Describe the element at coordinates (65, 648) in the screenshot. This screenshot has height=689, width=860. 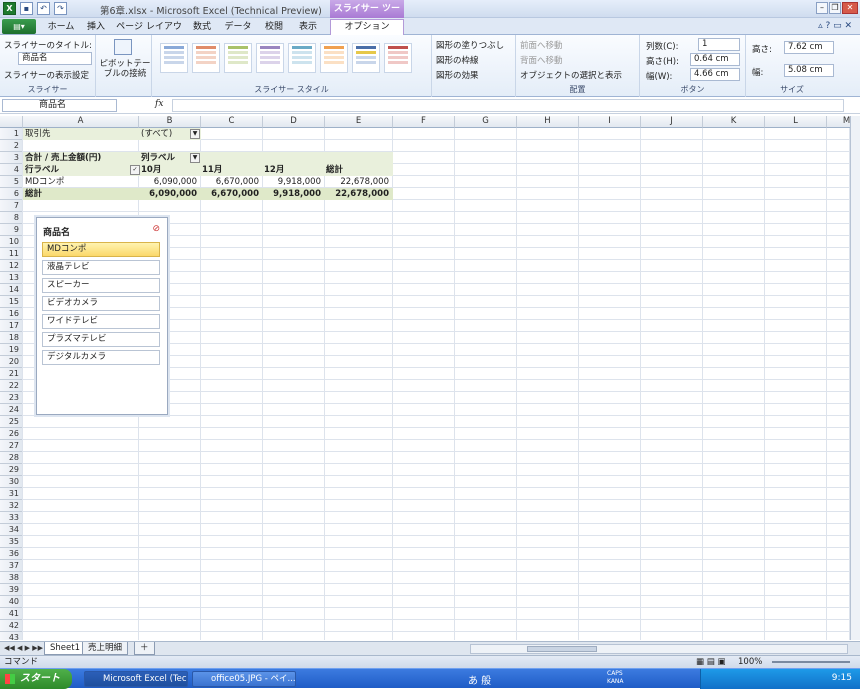
I see `sheet-tab: Sheet1` at that location.